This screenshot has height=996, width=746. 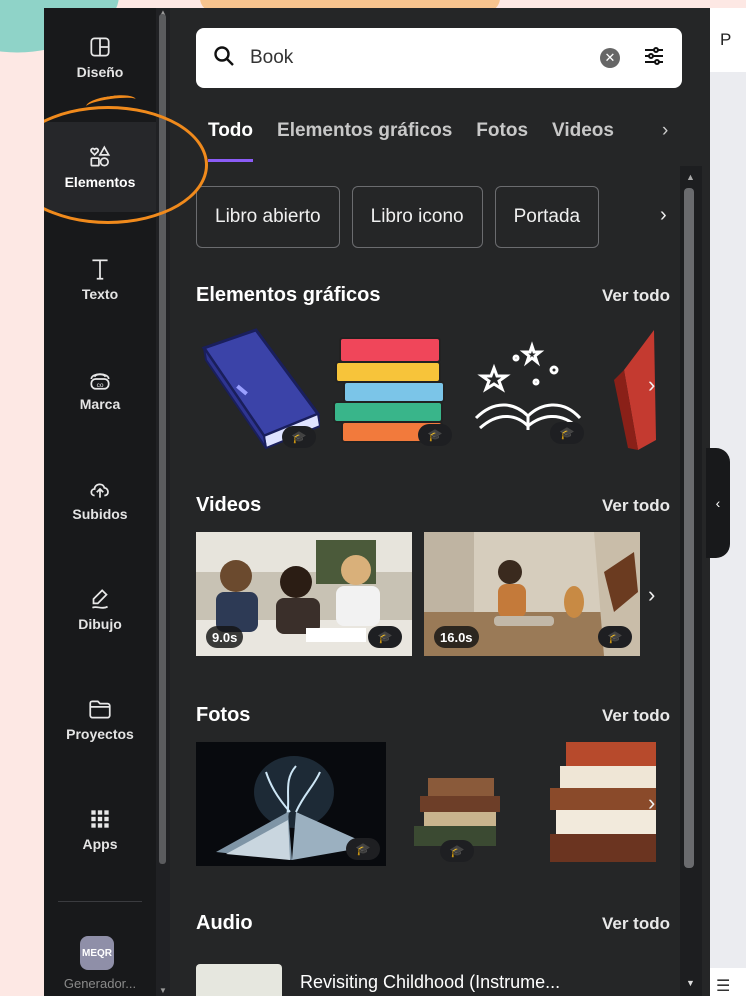 What do you see at coordinates (99, 490) in the screenshot?
I see `cloud-upload-icon` at bounding box center [99, 490].